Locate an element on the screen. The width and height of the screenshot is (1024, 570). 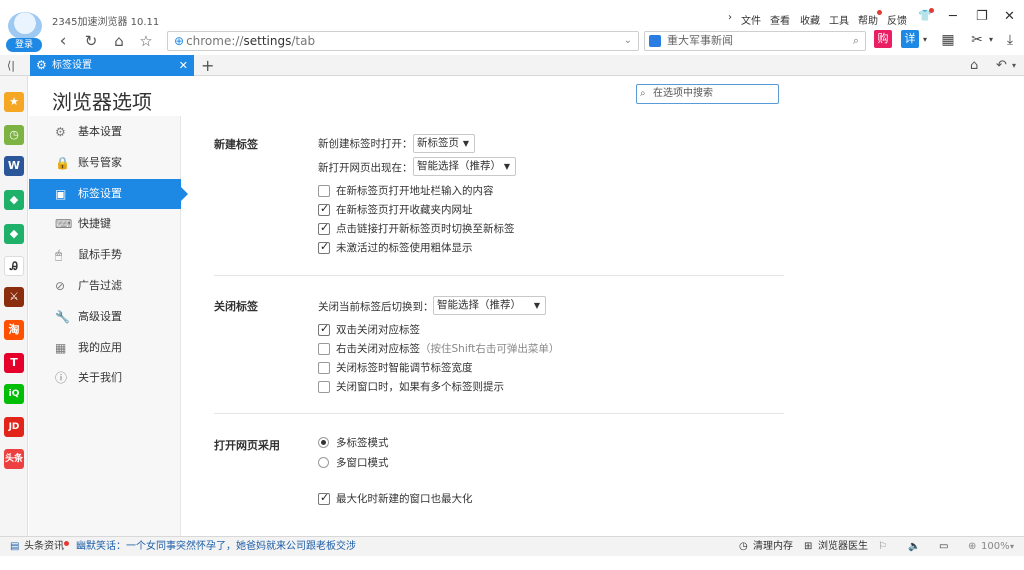
undo-dropdown-icon: ▾ is located at coordinates (1014, 65).